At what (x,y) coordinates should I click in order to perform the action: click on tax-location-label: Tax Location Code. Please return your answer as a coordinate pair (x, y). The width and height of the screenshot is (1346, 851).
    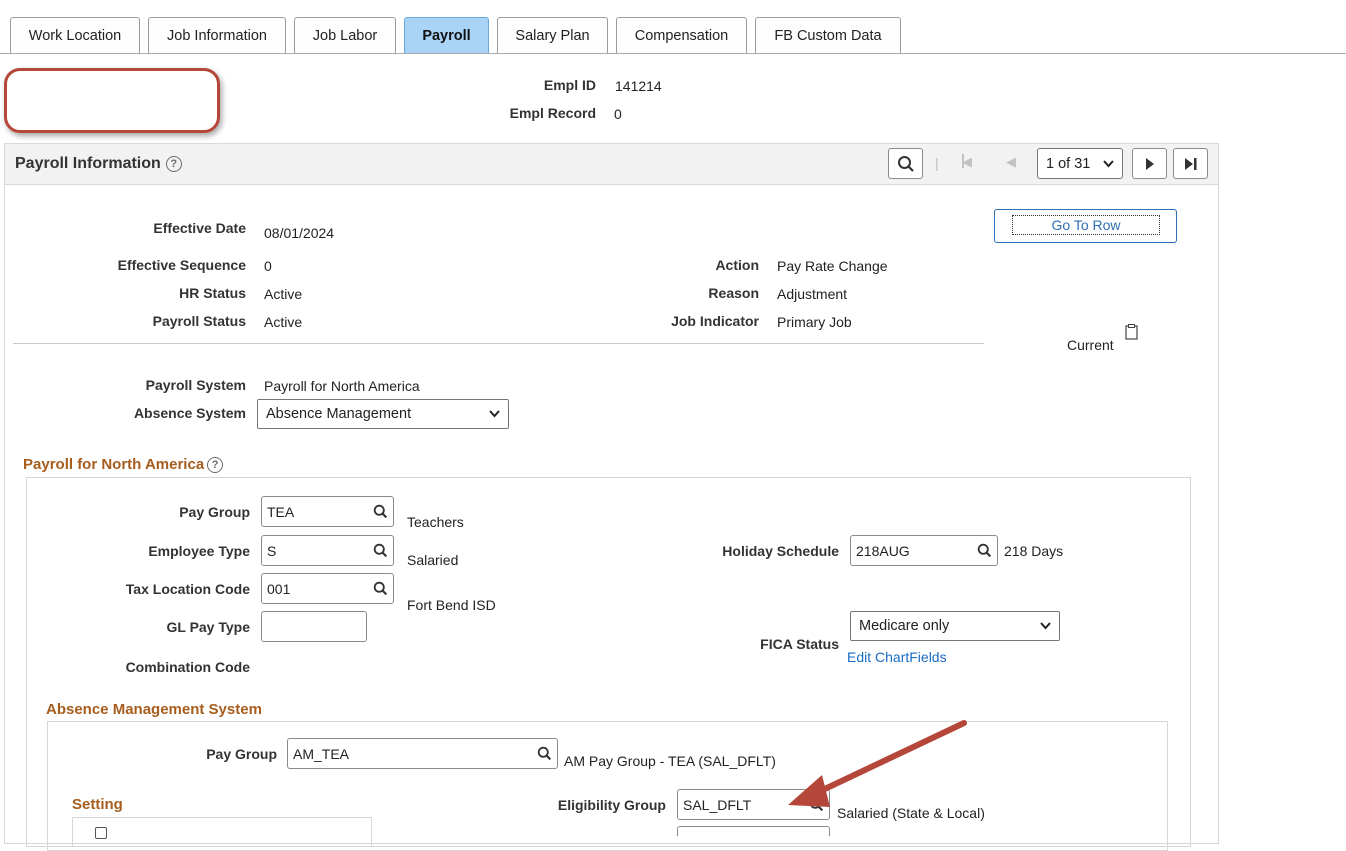
    Looking at the image, I should click on (187, 589).